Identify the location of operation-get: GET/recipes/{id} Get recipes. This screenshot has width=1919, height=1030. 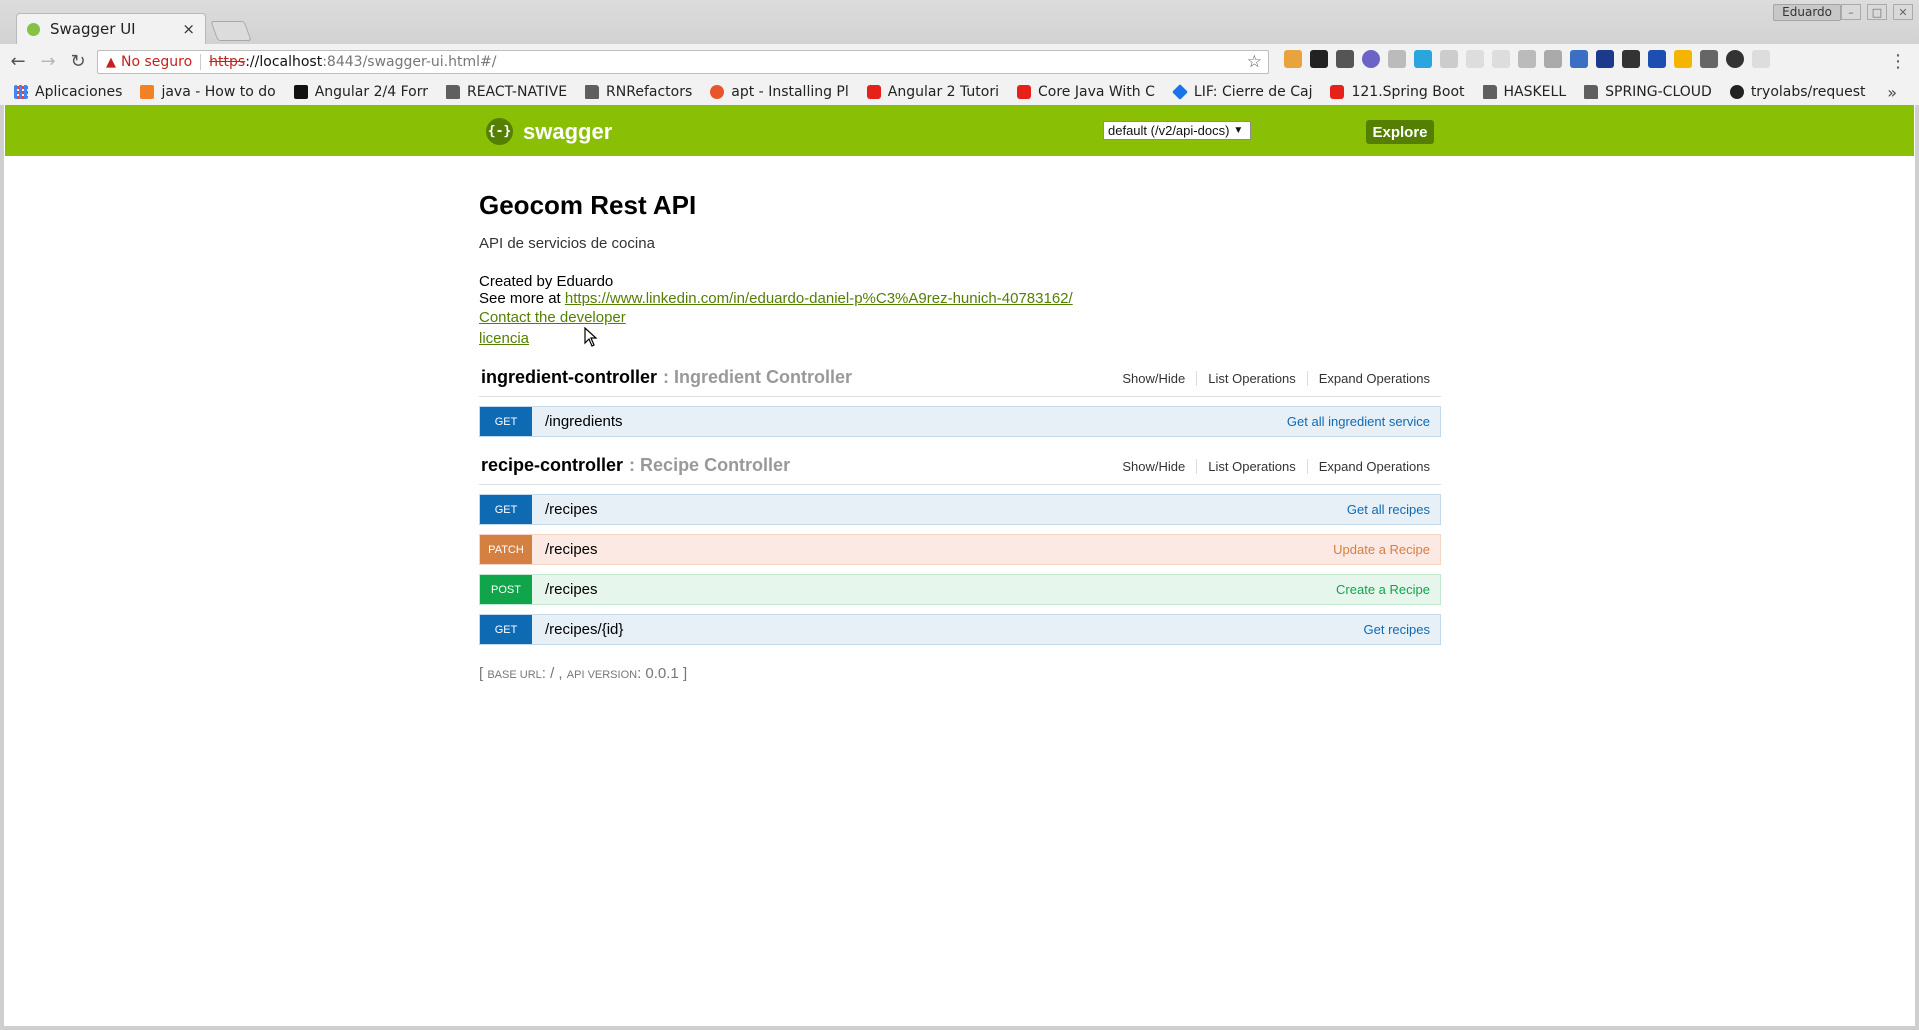
(960, 629).